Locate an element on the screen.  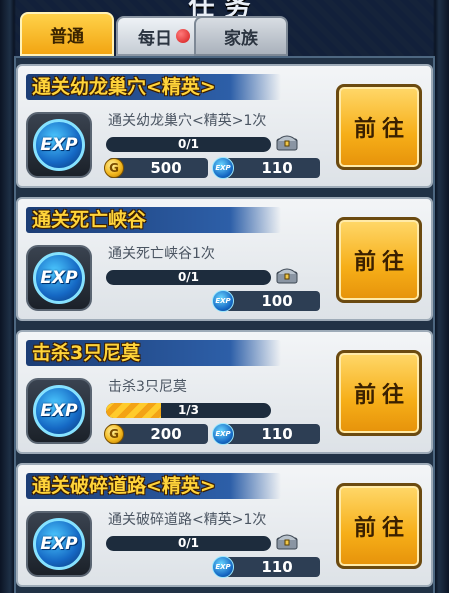
task-title: 通关幼龙巢穴<精英> is located at coordinates (153, 87).